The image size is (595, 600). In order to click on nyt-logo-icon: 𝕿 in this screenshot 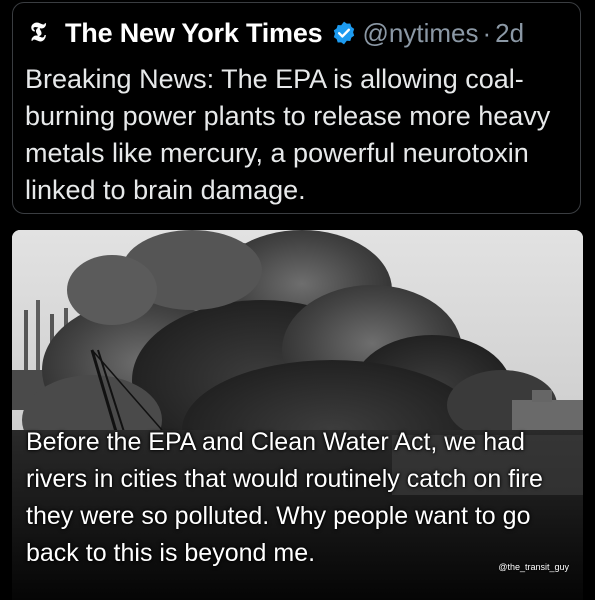, I will do `click(38, 33)`.